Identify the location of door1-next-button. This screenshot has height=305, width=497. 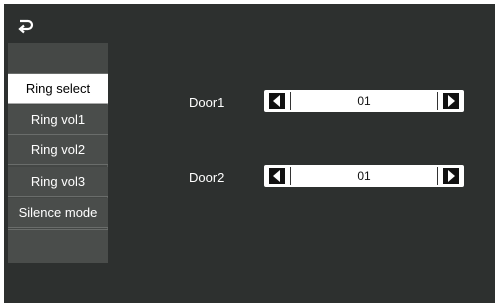
(451, 101).